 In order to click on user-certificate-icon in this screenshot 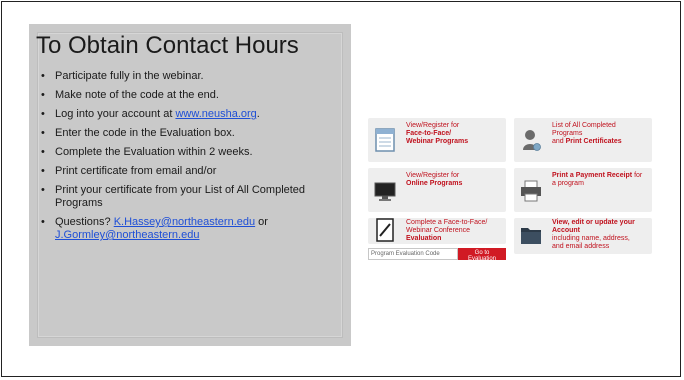, I will do `click(532, 140)`.